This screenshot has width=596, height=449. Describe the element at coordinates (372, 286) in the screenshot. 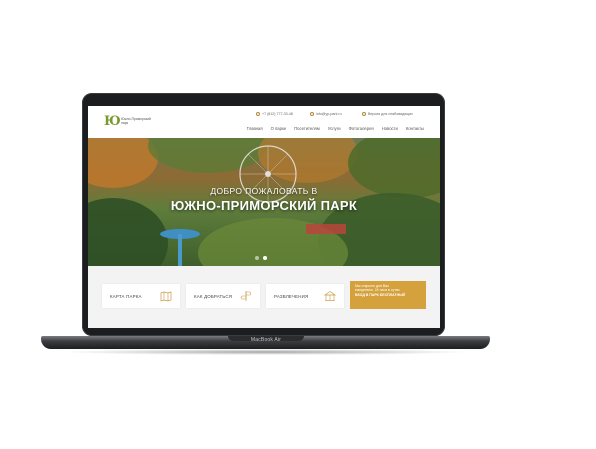

I see `promo-line1: Мы открыты для Вас` at that location.